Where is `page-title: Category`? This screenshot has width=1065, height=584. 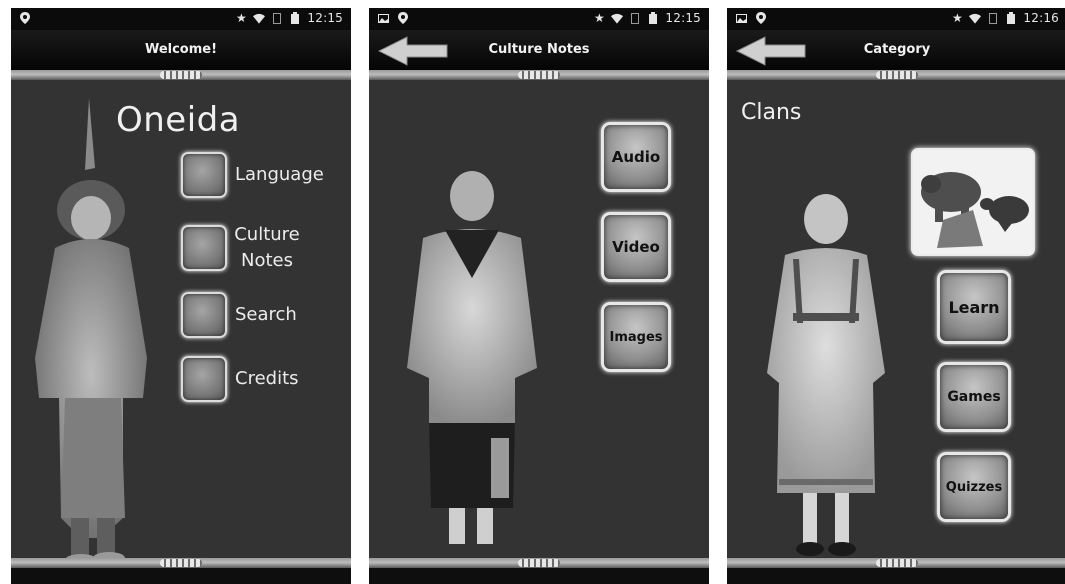 page-title: Category is located at coordinates (897, 49).